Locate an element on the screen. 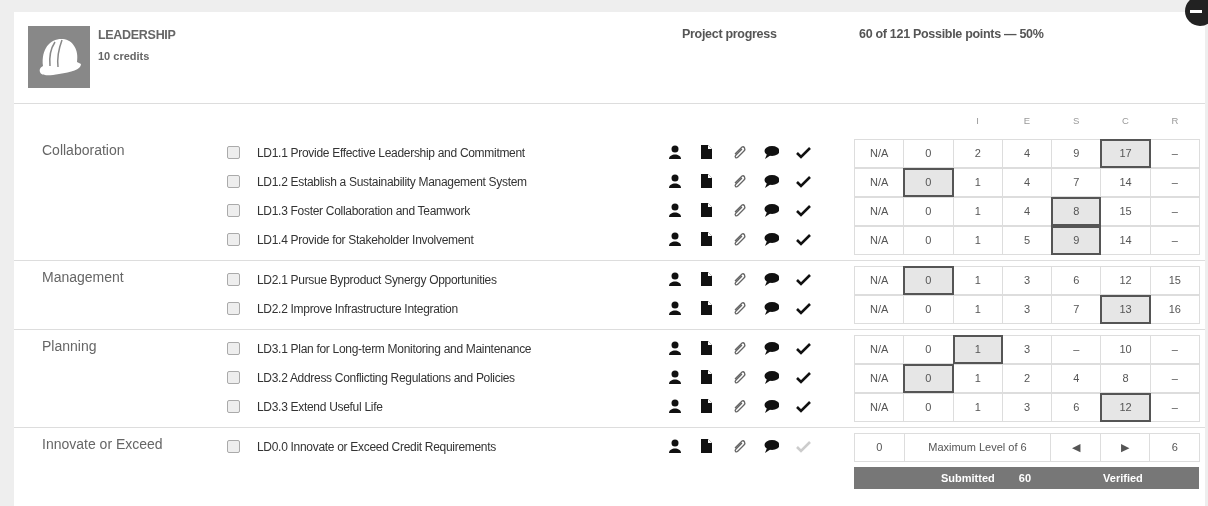 The image size is (1208, 506). previous-button: ◀ is located at coordinates (1075, 447).